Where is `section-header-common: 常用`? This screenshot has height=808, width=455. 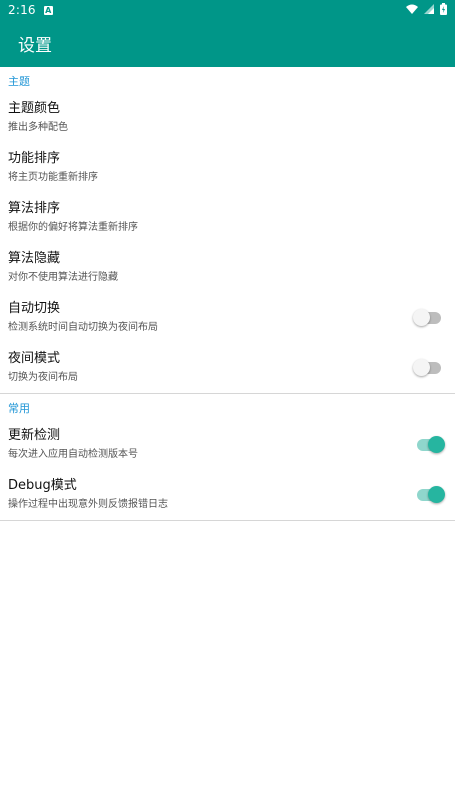 section-header-common: 常用 is located at coordinates (19, 408).